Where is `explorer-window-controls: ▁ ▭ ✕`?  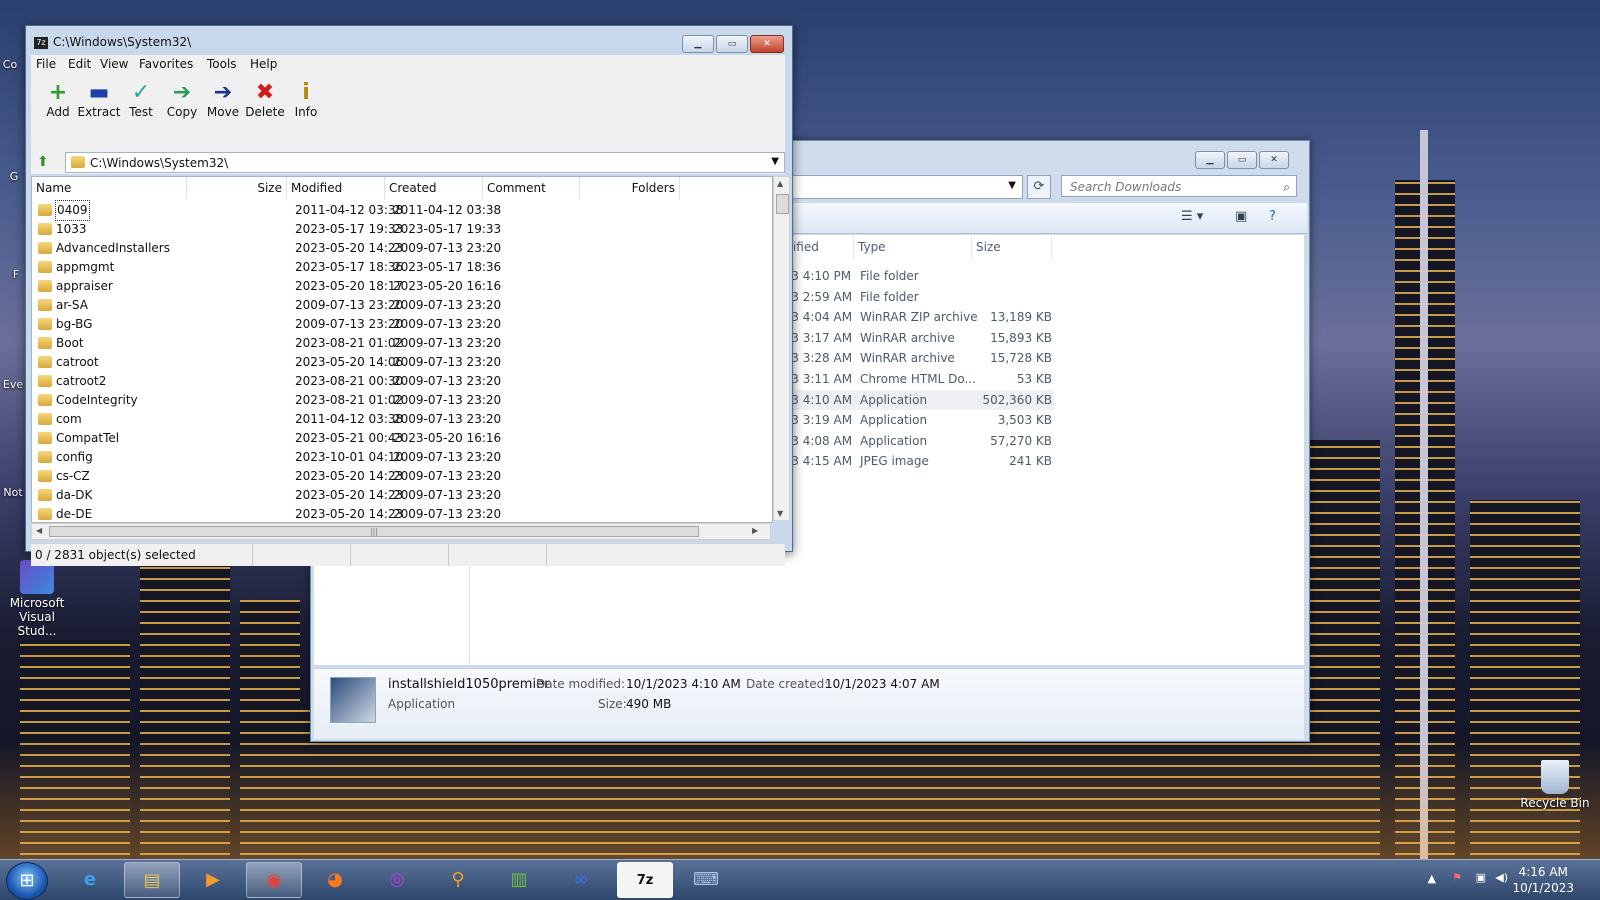 explorer-window-controls: ▁ ▭ ✕ is located at coordinates (1242, 160).